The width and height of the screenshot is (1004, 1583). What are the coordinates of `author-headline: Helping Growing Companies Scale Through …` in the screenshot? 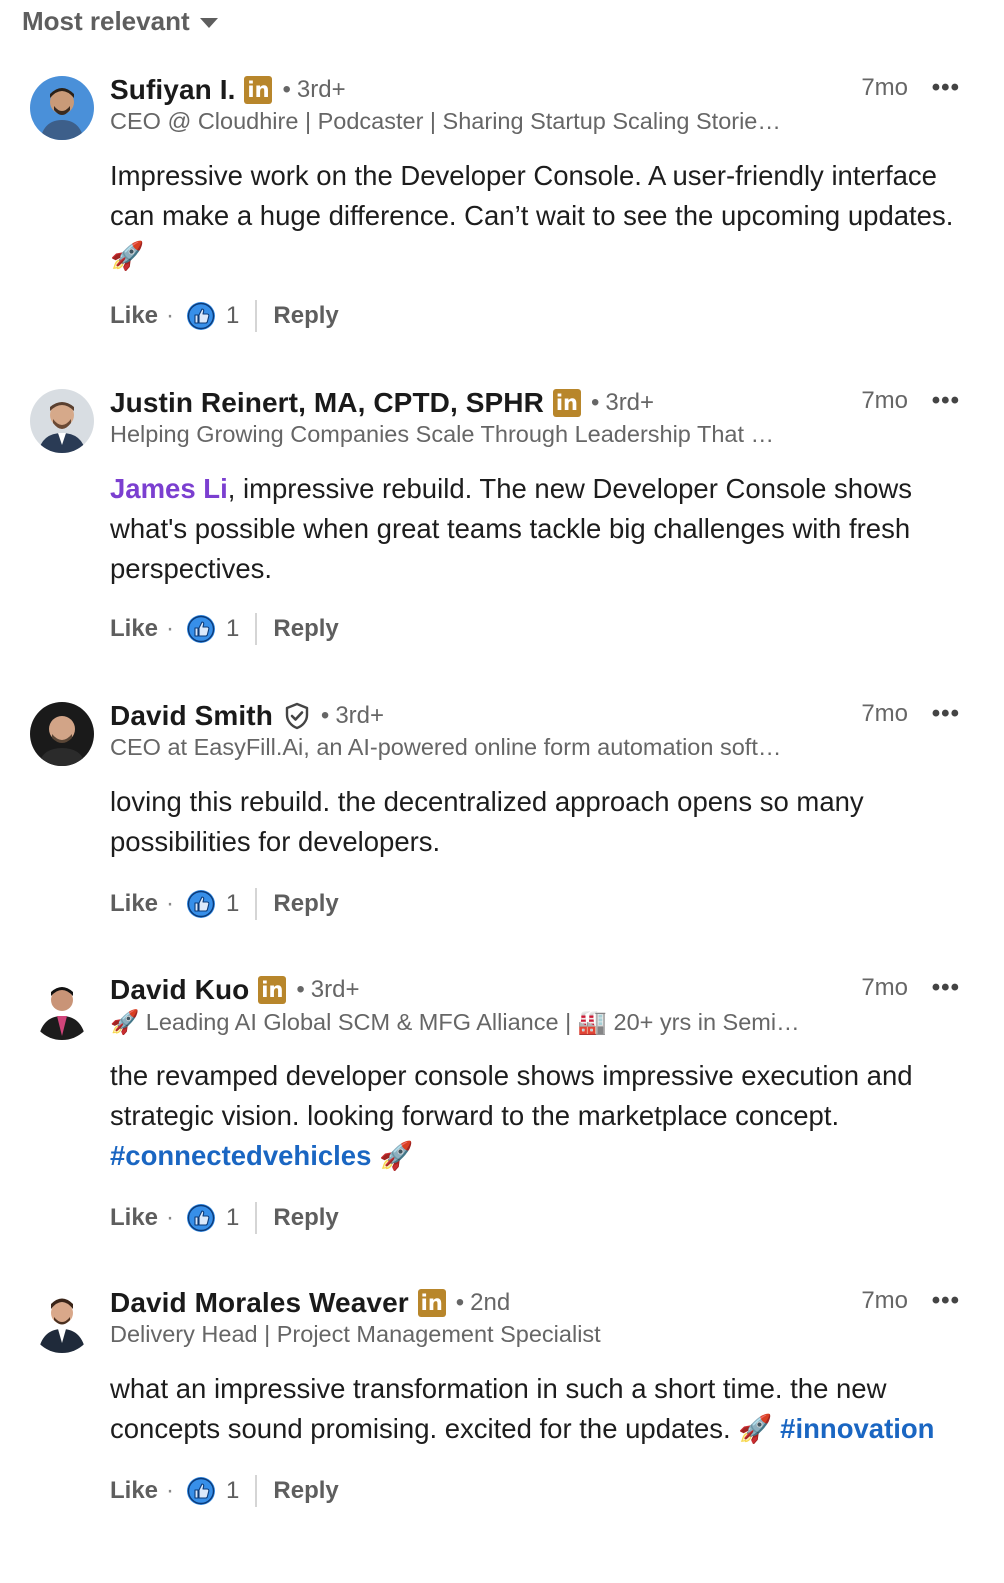 It's located at (442, 434).